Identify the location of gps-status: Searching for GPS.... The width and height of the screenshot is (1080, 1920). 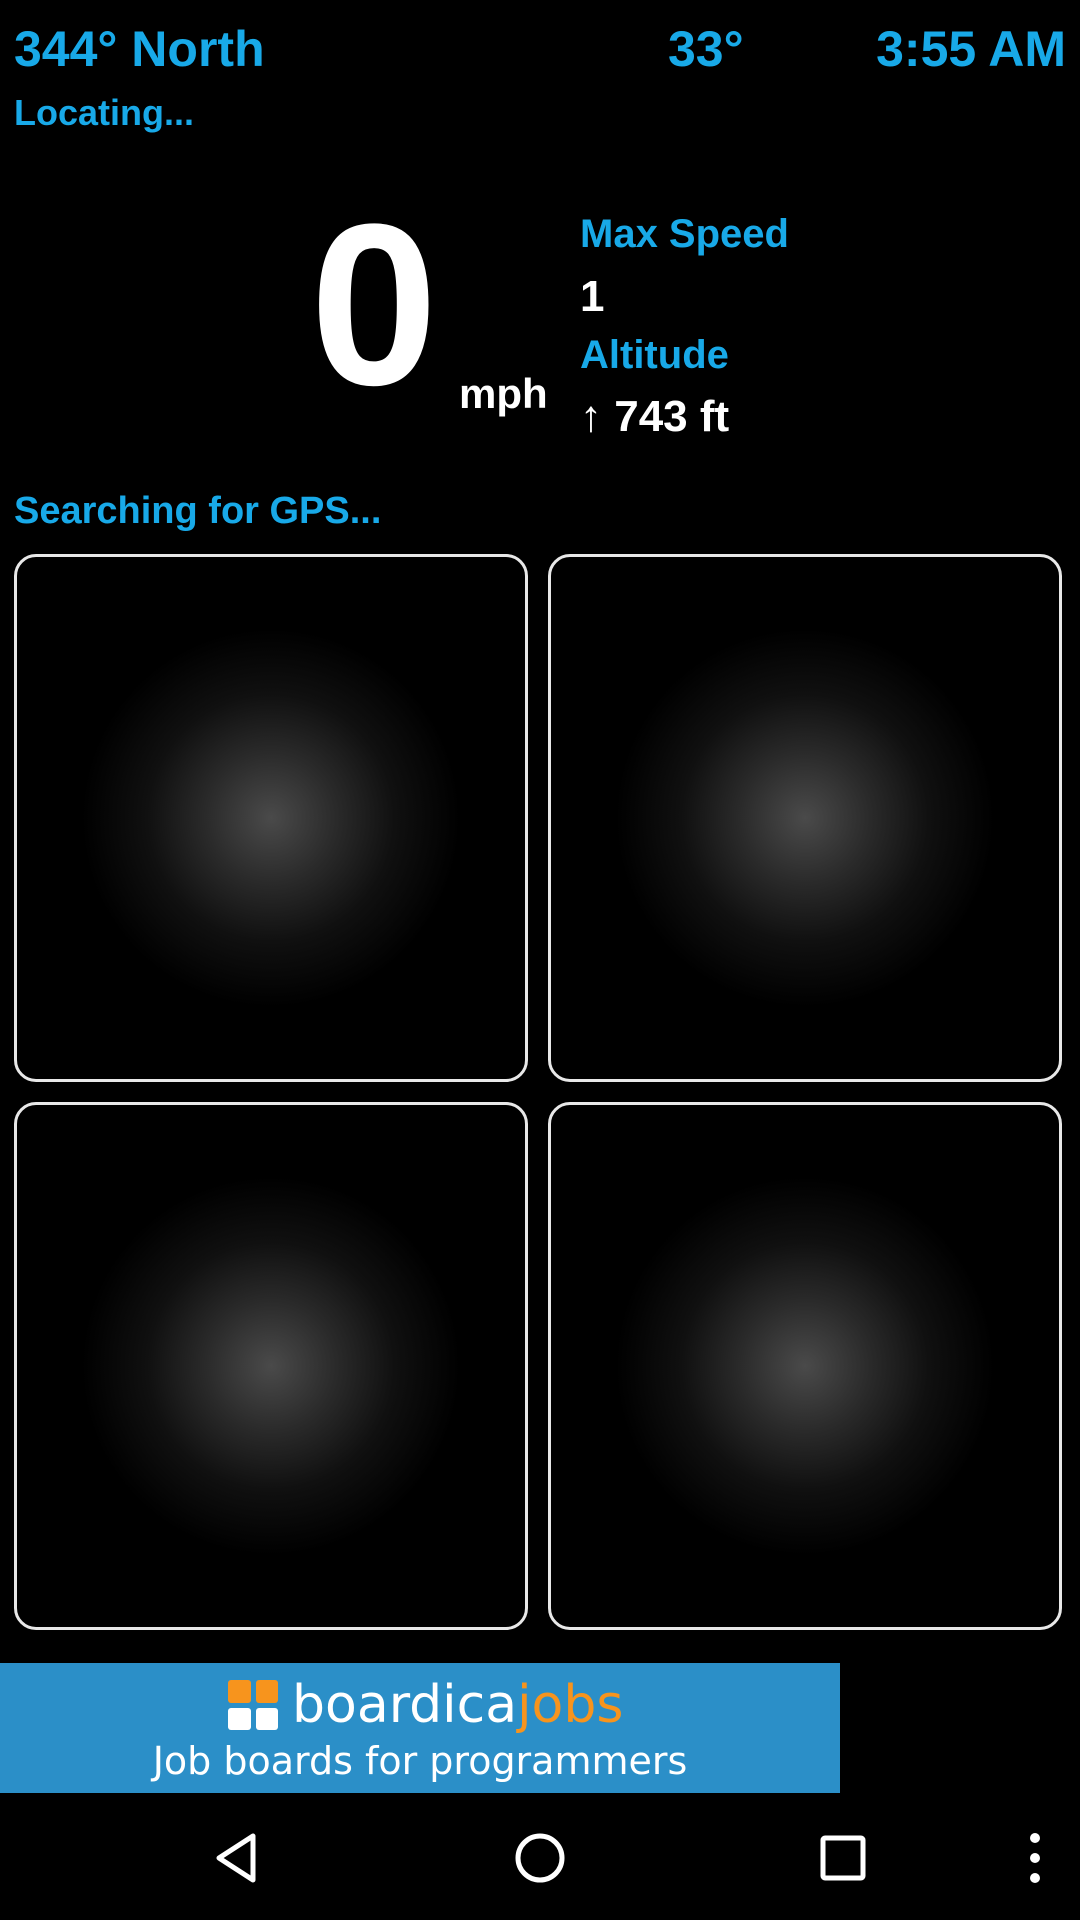
(198, 511).